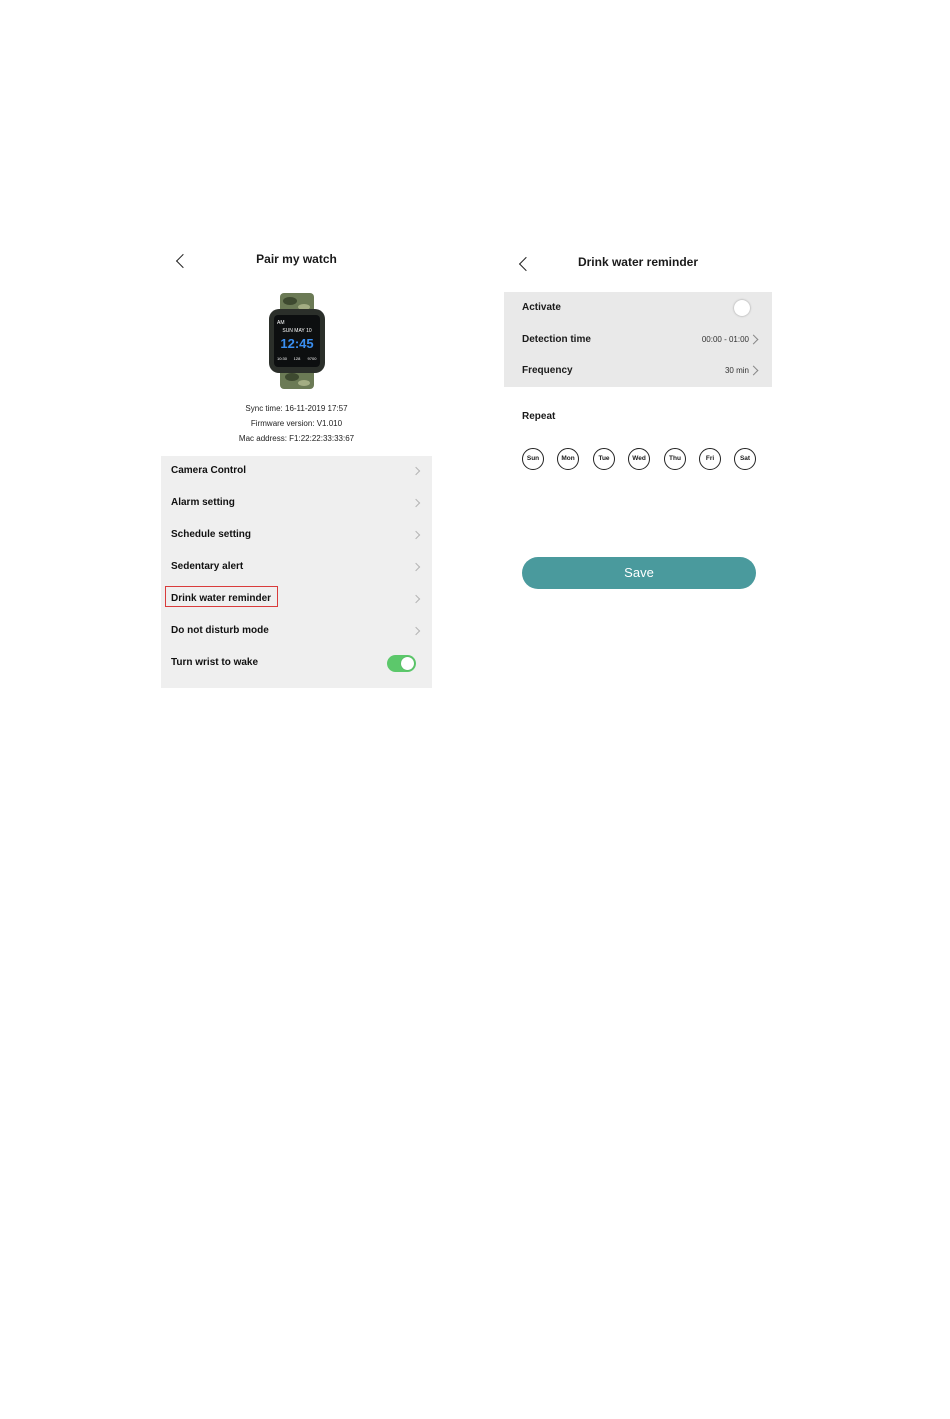 The image size is (950, 1419). Describe the element at coordinates (742, 308) in the screenshot. I see `activate-toggle` at that location.